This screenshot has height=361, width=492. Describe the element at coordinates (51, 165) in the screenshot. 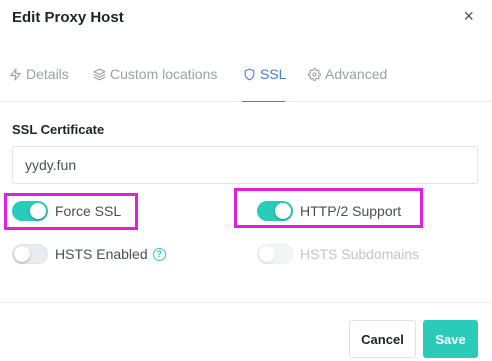

I see `ssl-certificate-value: yydy.fun` at that location.